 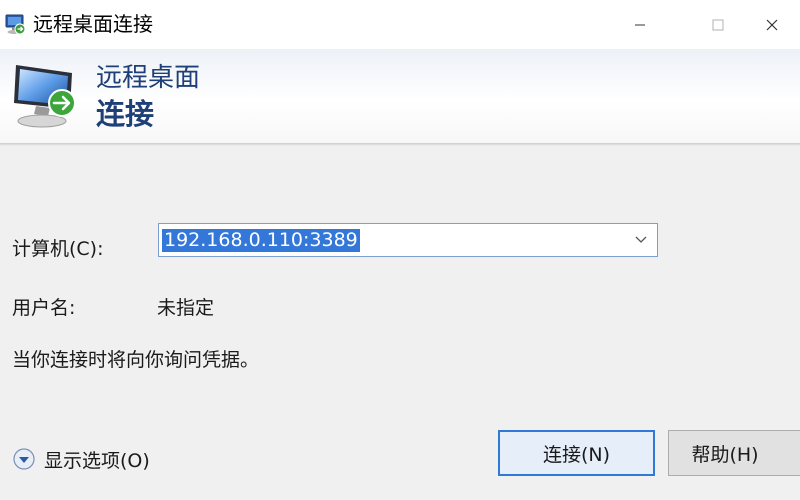 What do you see at coordinates (58, 249) in the screenshot?
I see `computer-label: 计算机(C):` at bounding box center [58, 249].